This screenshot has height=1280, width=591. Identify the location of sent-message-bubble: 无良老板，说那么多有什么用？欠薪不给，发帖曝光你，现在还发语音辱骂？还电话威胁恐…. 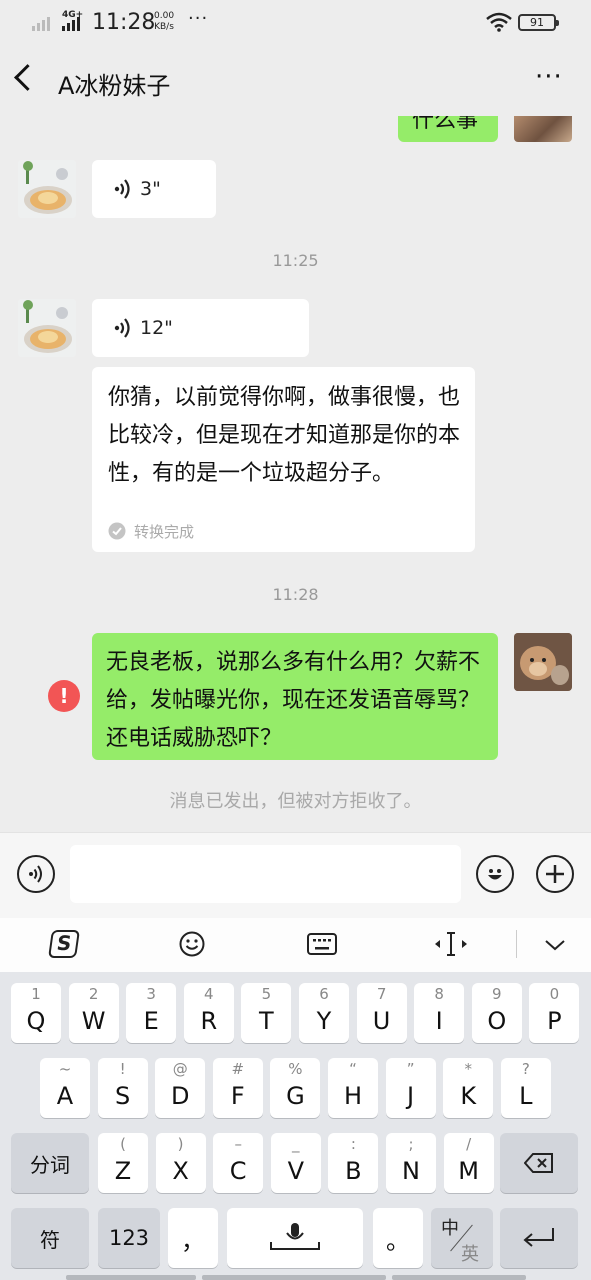
(295, 696).